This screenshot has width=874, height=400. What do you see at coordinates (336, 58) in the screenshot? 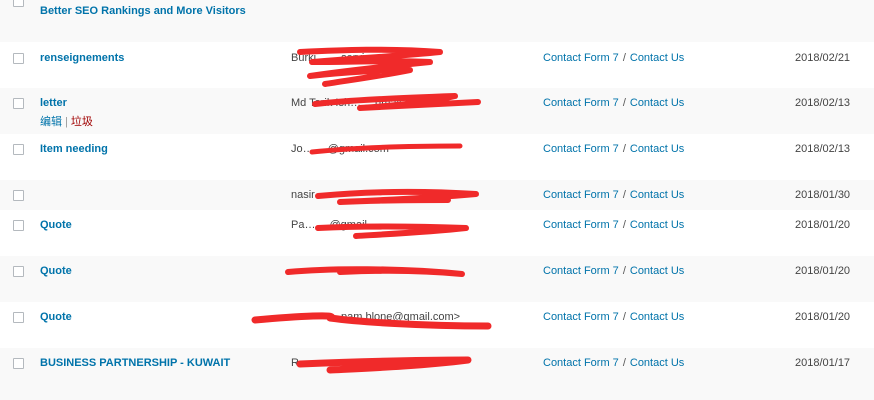
I see `message-from: Burki… …services` at bounding box center [336, 58].